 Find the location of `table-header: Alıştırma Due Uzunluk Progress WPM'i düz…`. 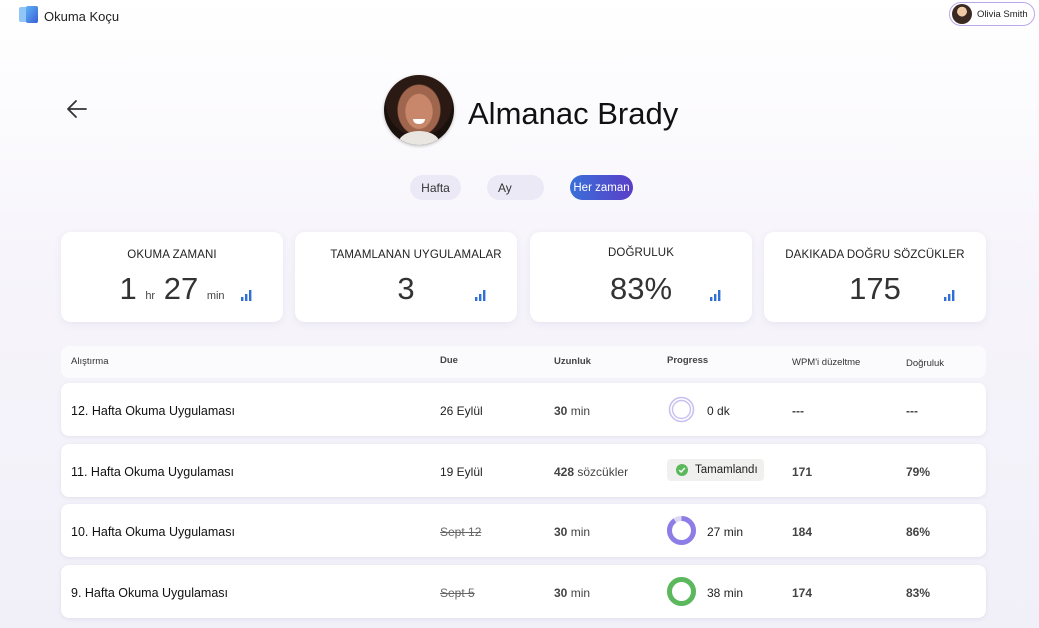

table-header: Alıştırma Due Uzunluk Progress WPM'i düz… is located at coordinates (523, 362).